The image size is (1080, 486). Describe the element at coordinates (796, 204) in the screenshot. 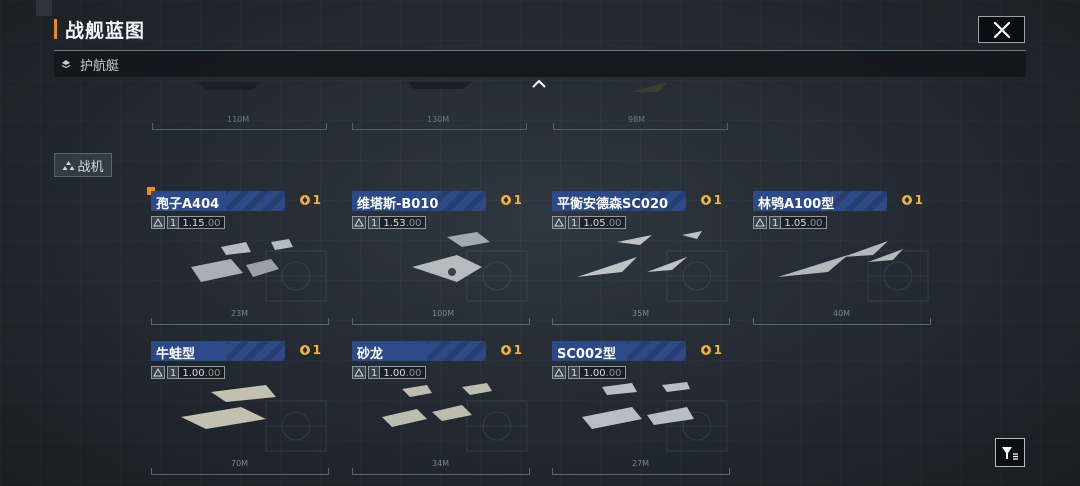

I see `ship-name: 林鸮A100型` at that location.